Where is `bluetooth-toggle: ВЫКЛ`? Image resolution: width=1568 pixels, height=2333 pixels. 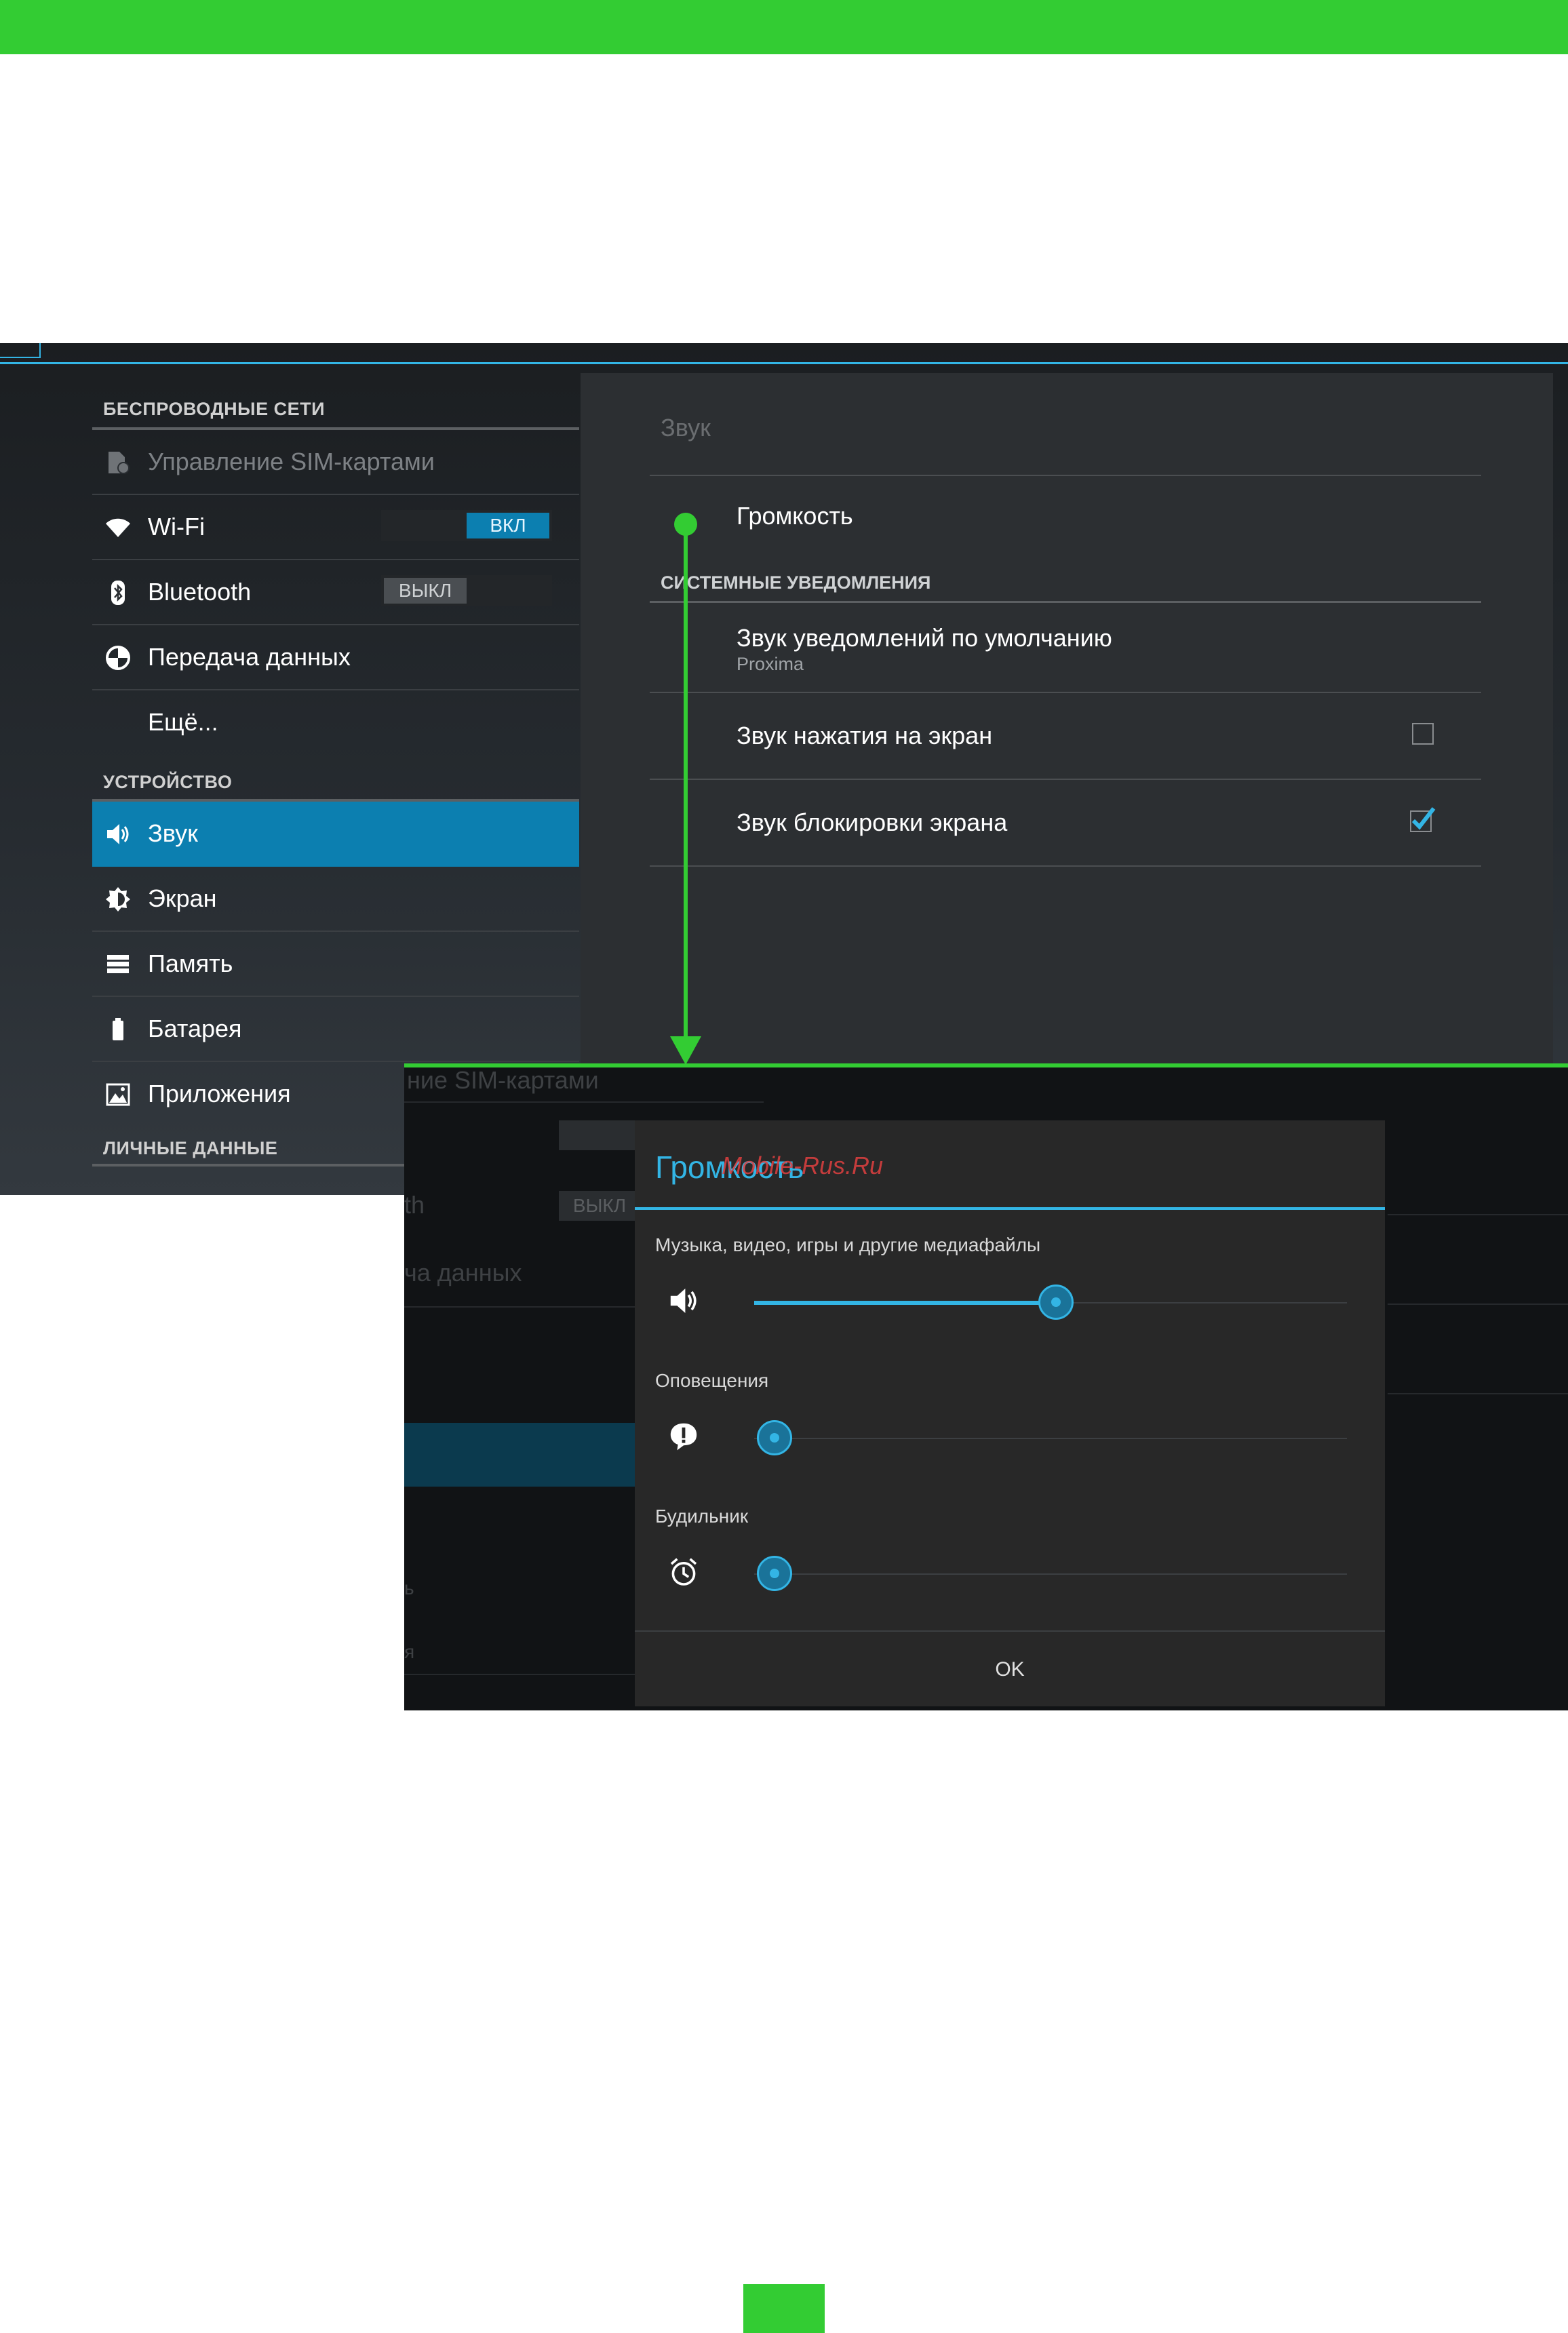 bluetooth-toggle: ВЫКЛ is located at coordinates (466, 590).